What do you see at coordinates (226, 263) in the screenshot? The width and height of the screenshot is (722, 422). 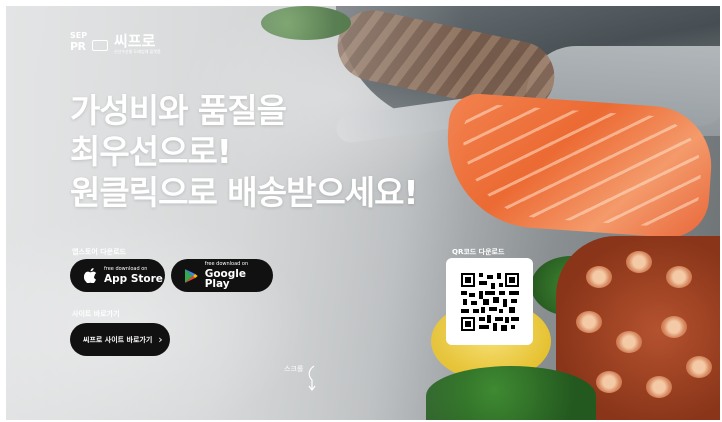 I see `google-play-caption: free download on` at bounding box center [226, 263].